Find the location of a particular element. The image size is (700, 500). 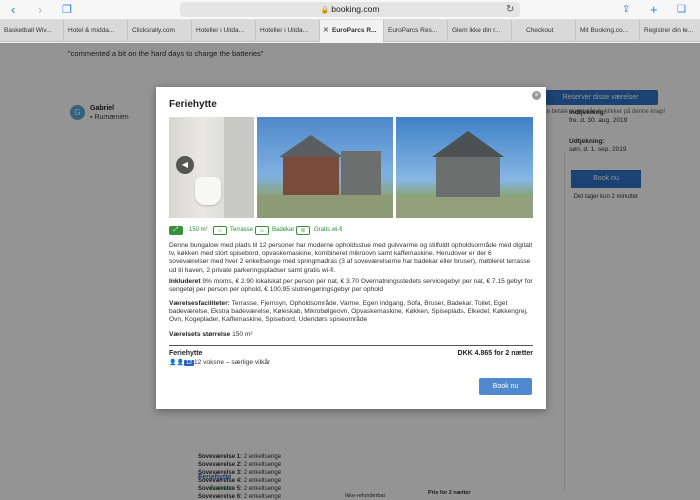

browser-toolbar: ‹ › ❐ ≡ 🔒booking.com ↻ ⇪ + ❏ is located at coordinates (350, 10).